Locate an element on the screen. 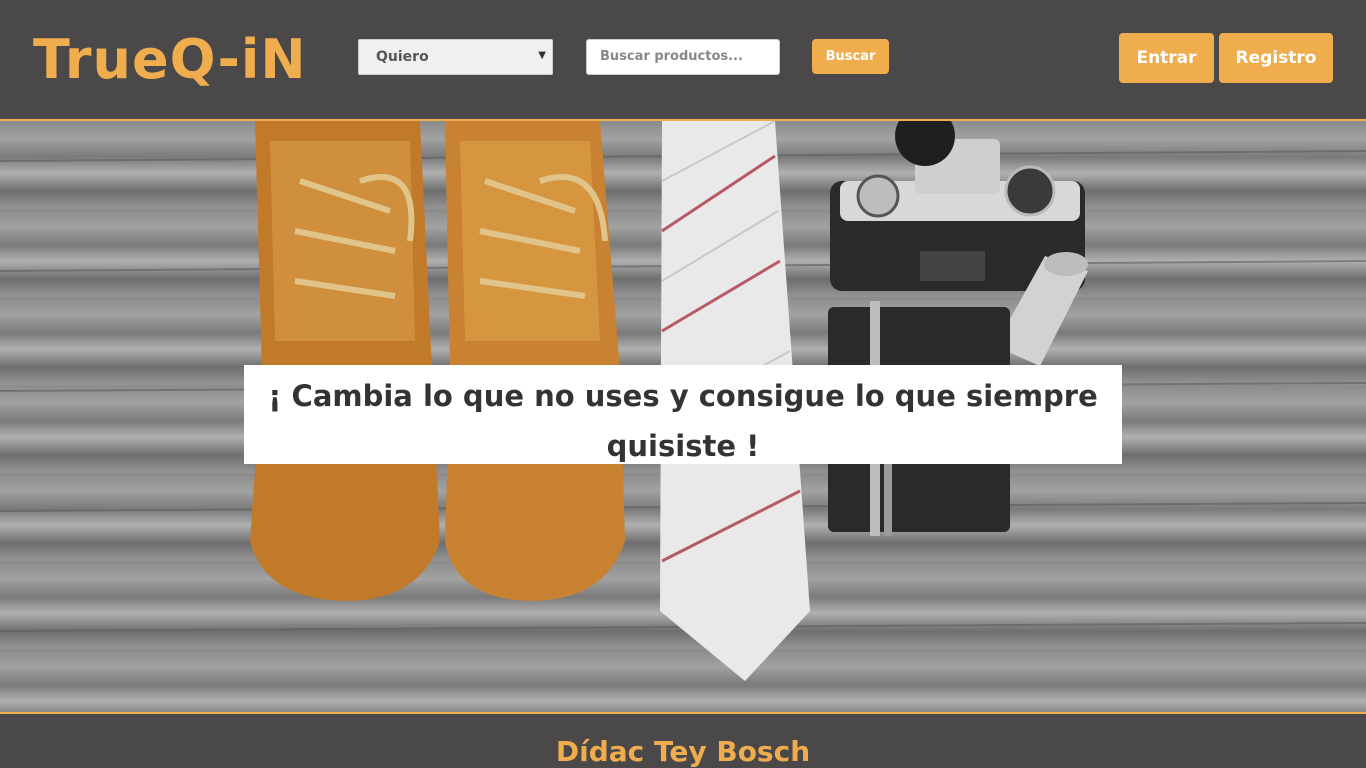 The image size is (1366, 768). chevron-down-icon: ▼ is located at coordinates (542, 55).